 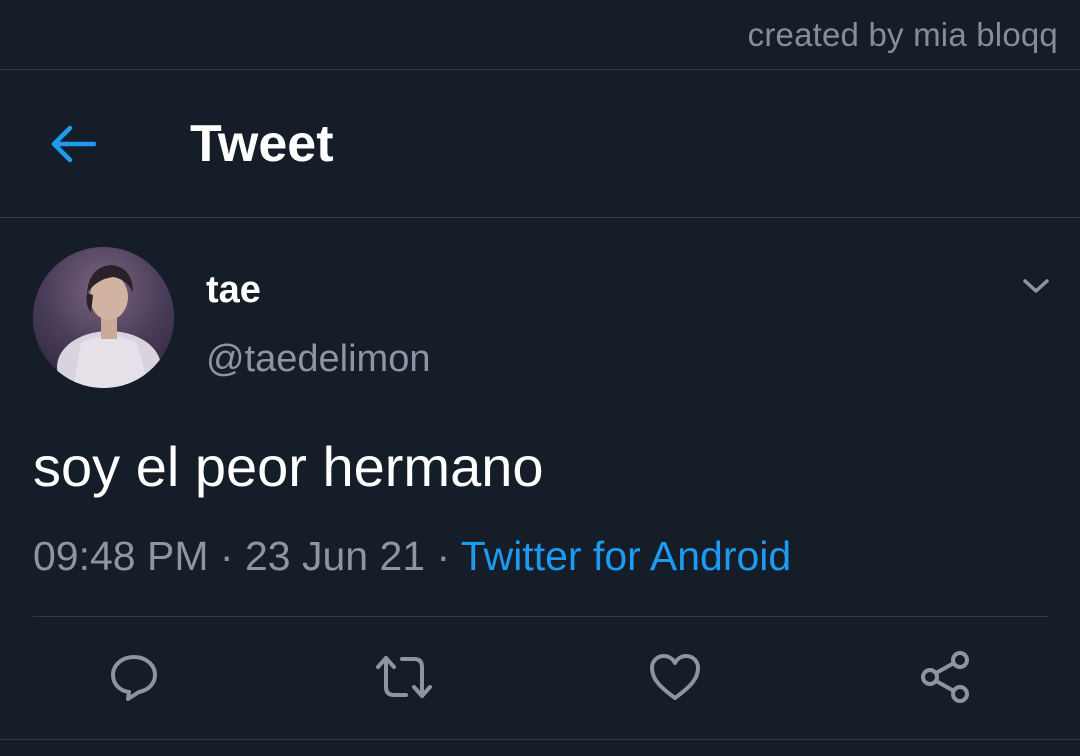 I want to click on reply-icon, so click(x=134, y=678).